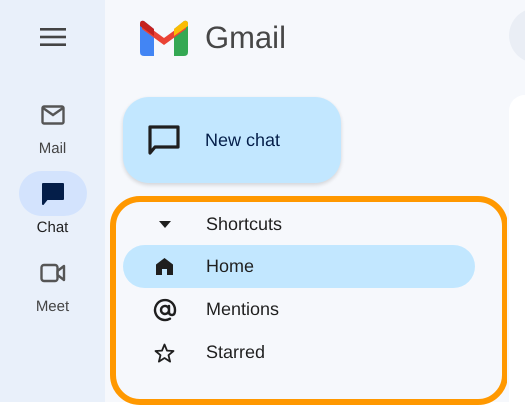 This screenshot has width=525, height=410. What do you see at coordinates (164, 310) in the screenshot?
I see `at-sign-icon` at bounding box center [164, 310].